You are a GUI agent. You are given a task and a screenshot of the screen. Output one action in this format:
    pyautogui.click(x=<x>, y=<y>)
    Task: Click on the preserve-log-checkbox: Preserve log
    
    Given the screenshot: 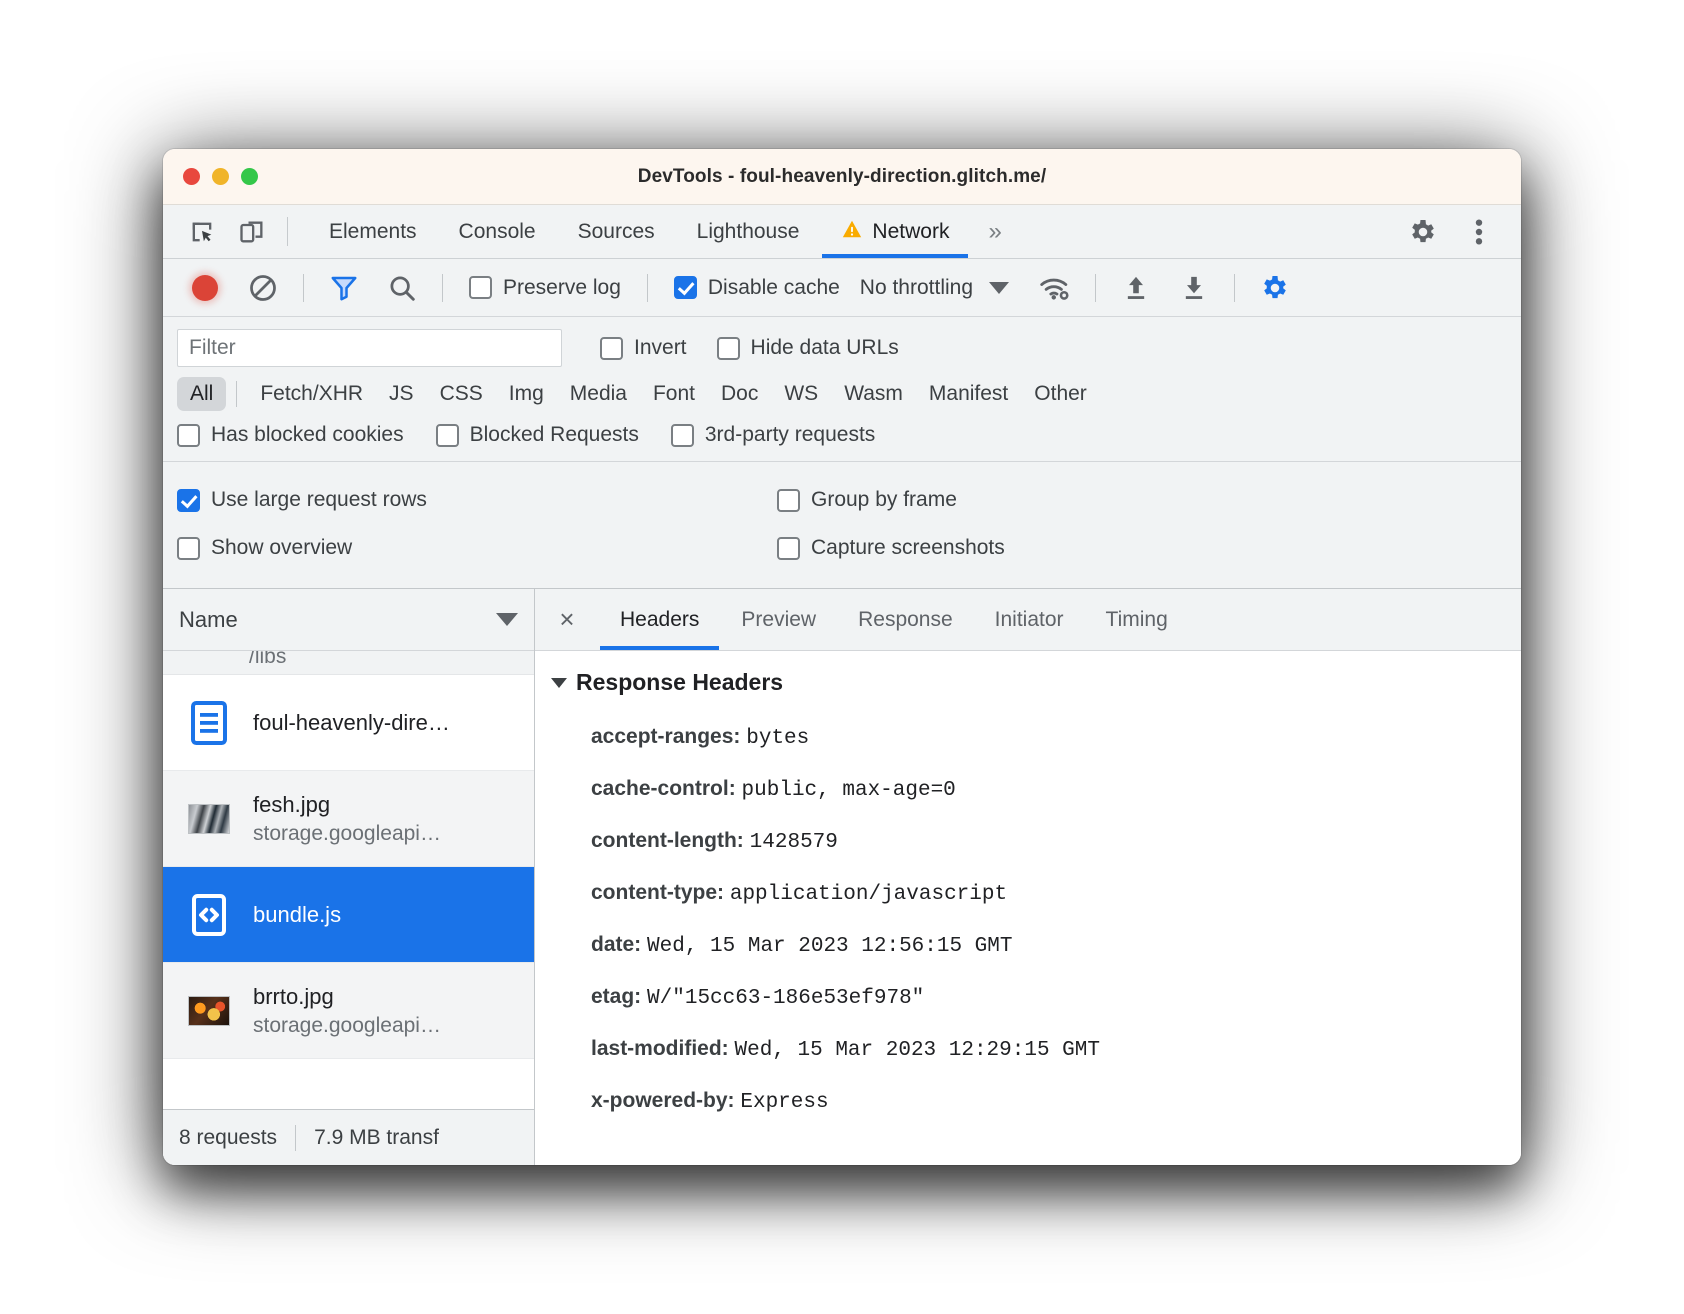 What is the action you would take?
    pyautogui.click(x=545, y=288)
    